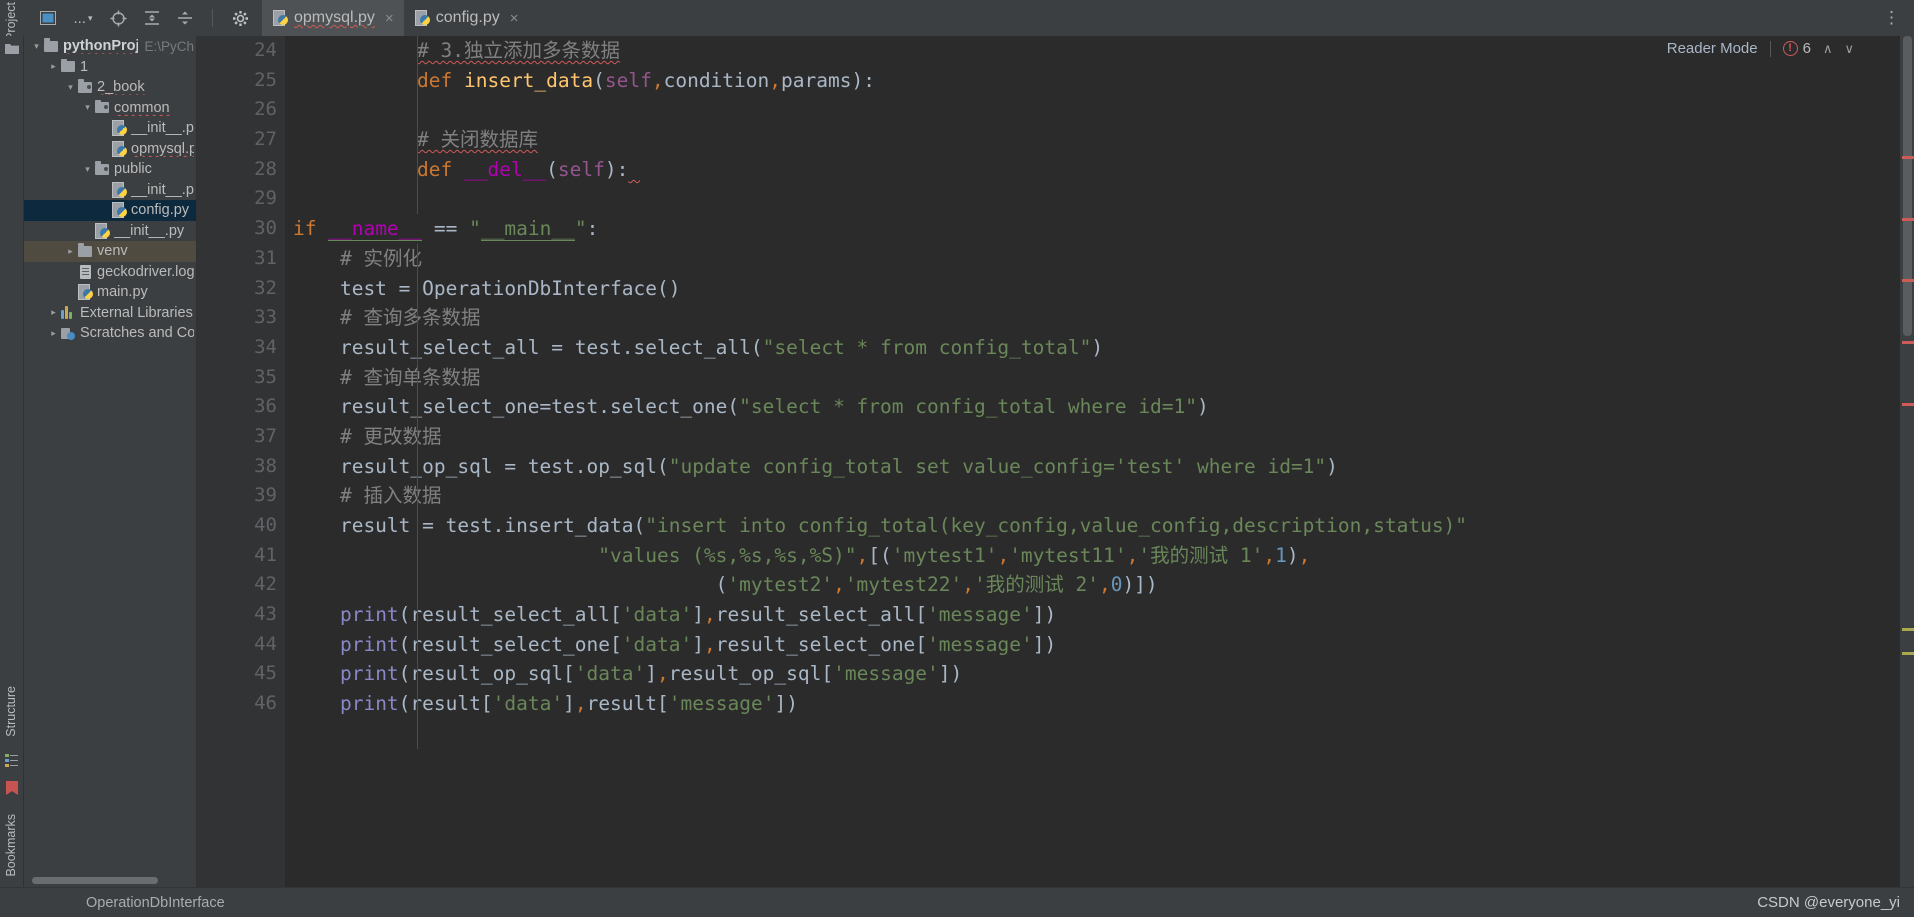 This screenshot has width=1914, height=917. I want to click on error-count-badge: ! 6, so click(1796, 48).